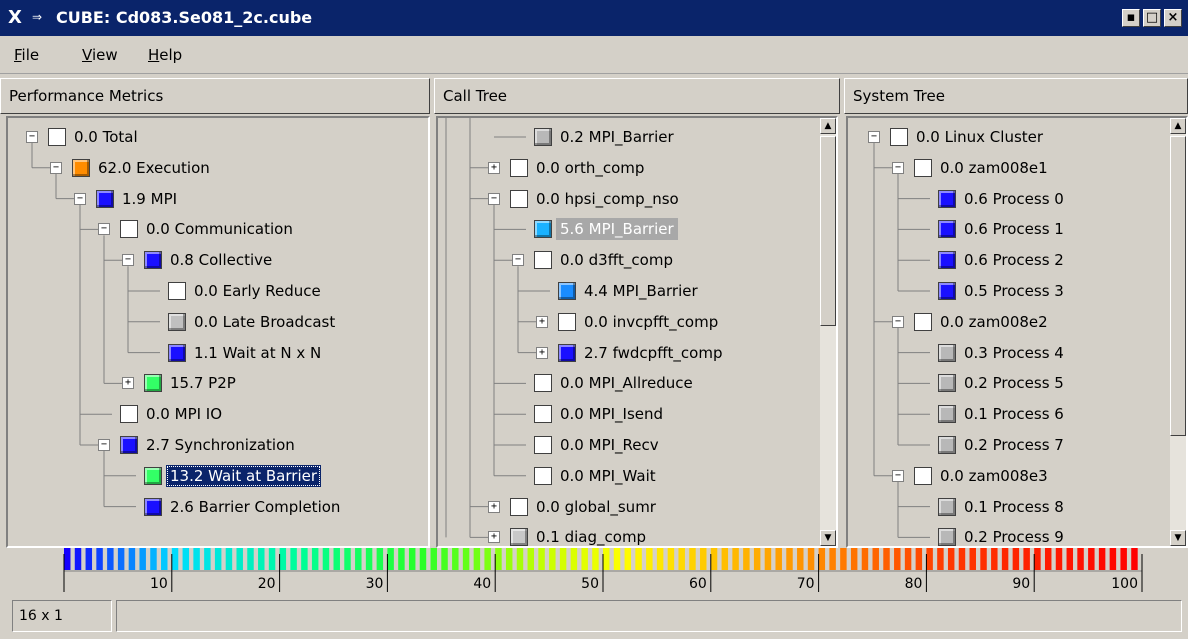  What do you see at coordinates (154, 168) in the screenshot?
I see `tree-node-label: 62.0 Execution` at bounding box center [154, 168].